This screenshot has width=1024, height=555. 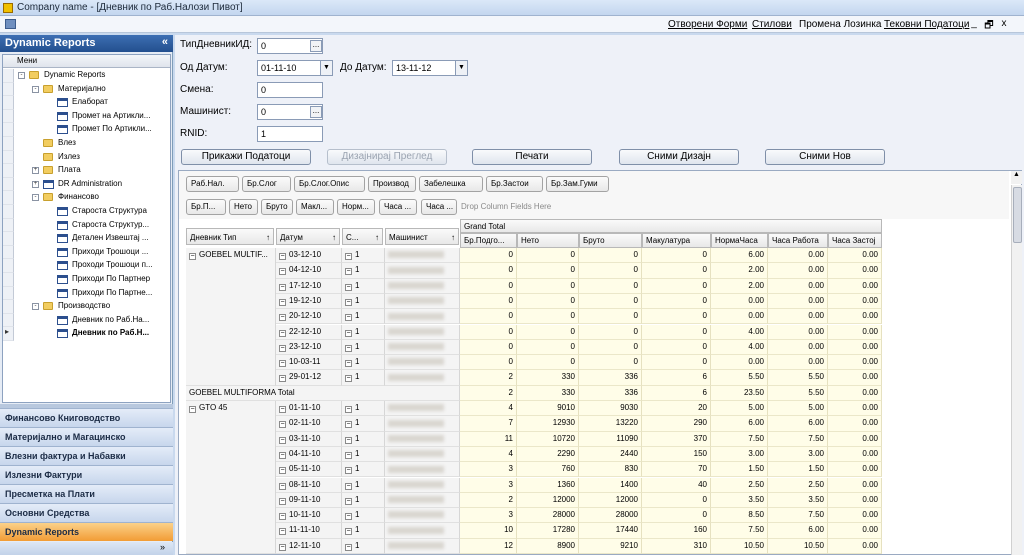 What do you see at coordinates (309, 286) in the screenshot?
I see `date-row-header: −17-12-10` at bounding box center [309, 286].